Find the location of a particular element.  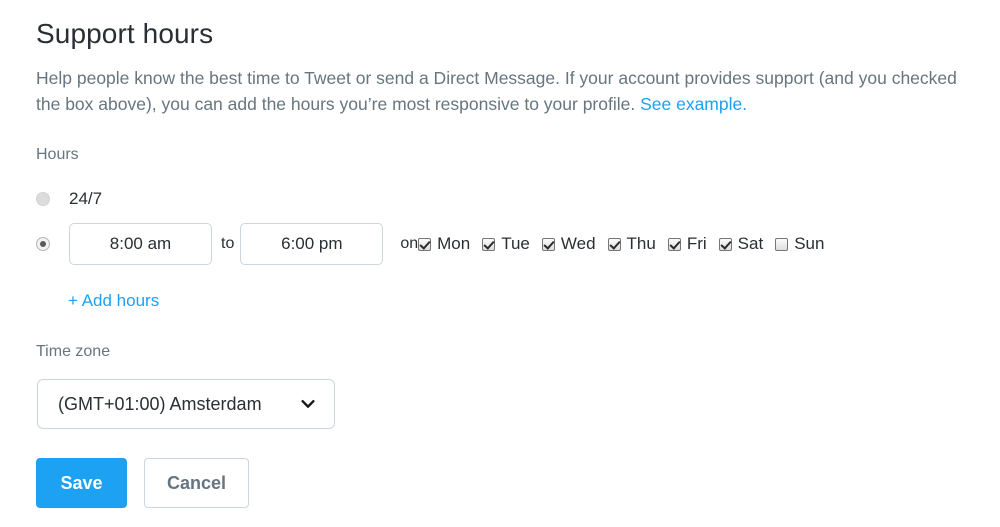

end-time-input is located at coordinates (312, 244).